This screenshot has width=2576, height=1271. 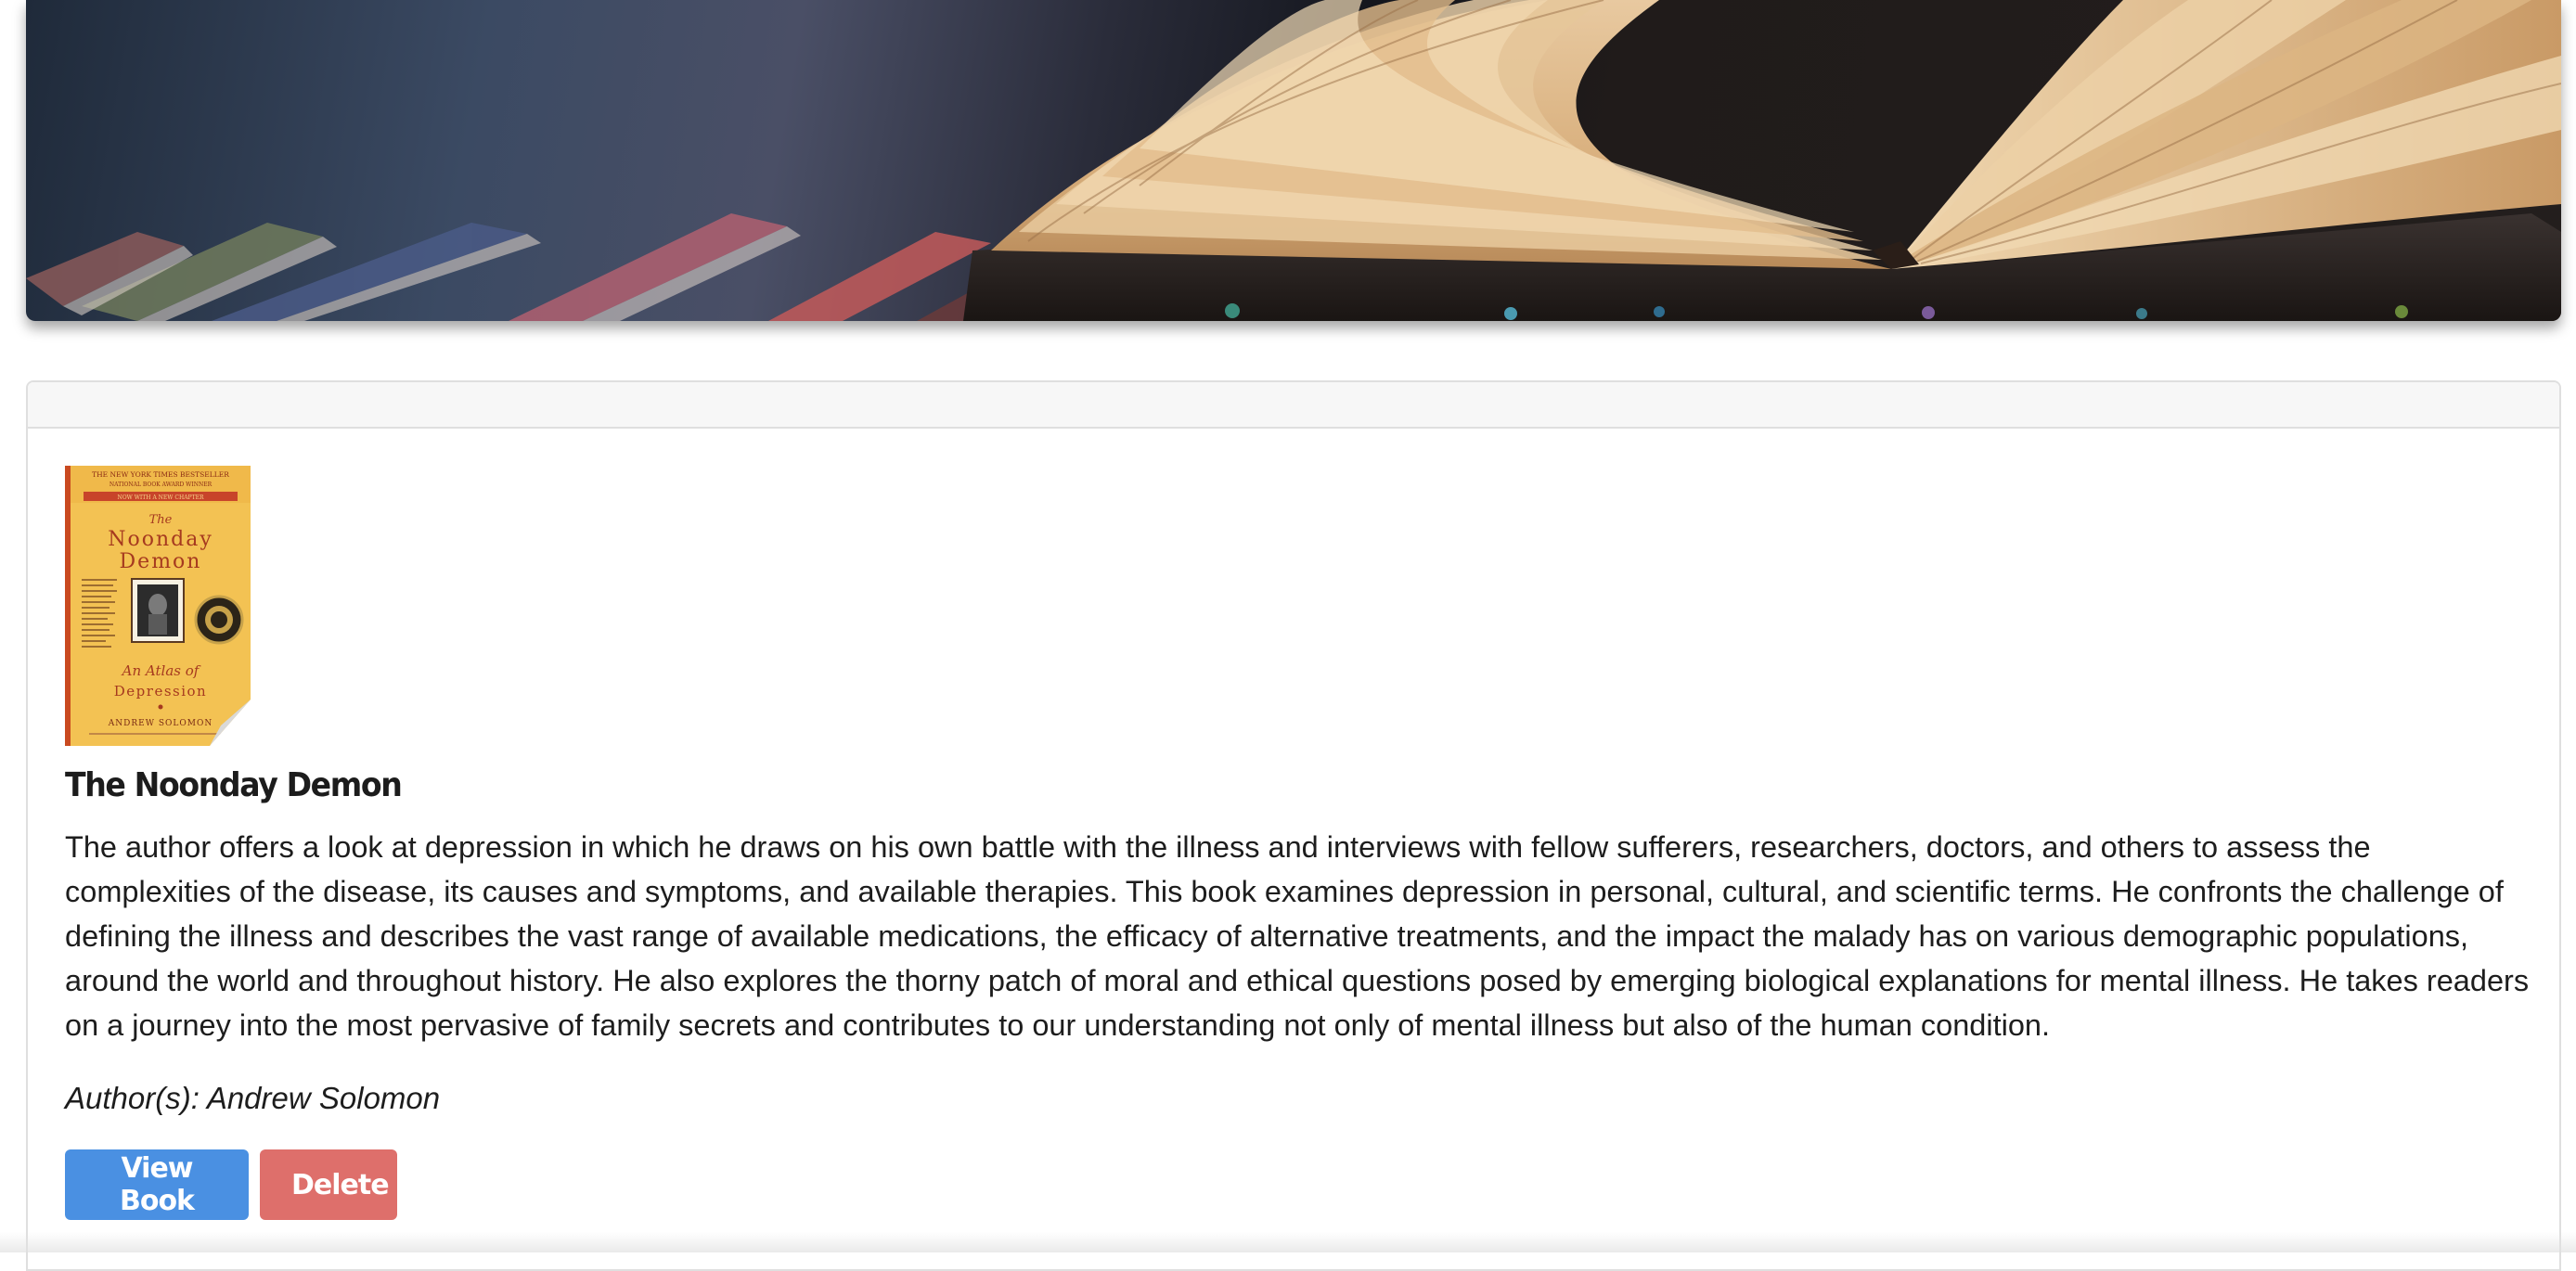 What do you see at coordinates (161, 724) in the screenshot?
I see `svg-text: ANDREW SOLOMON` at bounding box center [161, 724].